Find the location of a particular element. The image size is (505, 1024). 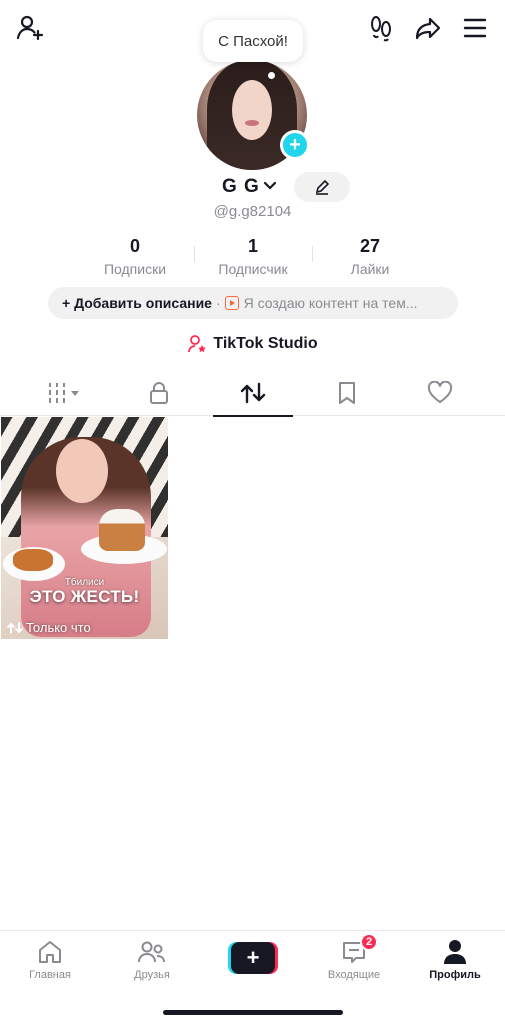

nav-friends: Друзья is located at coordinates (152, 959).